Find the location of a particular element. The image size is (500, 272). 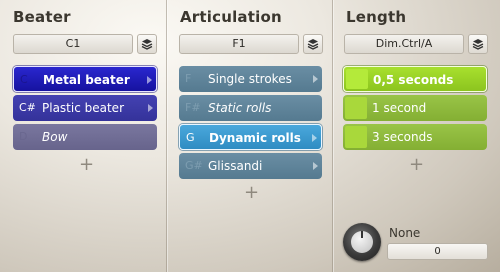

key-label: F is located at coordinates (188, 78).